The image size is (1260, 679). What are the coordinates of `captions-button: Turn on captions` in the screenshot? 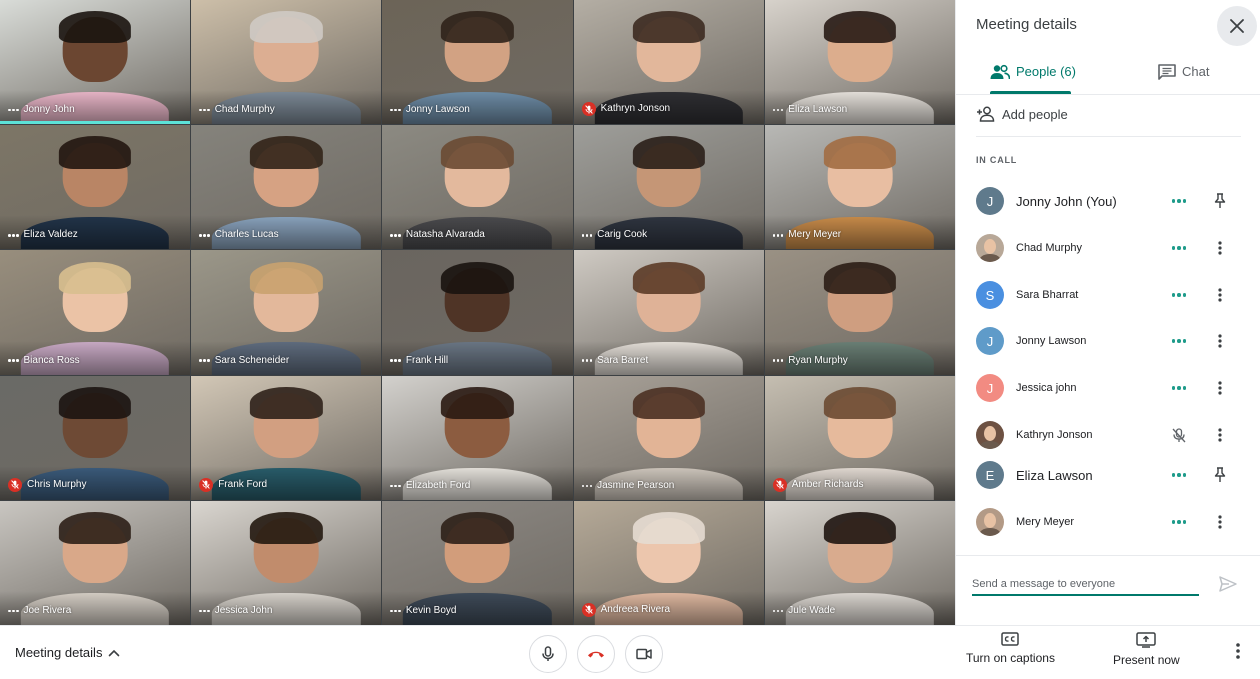 It's located at (1010, 648).